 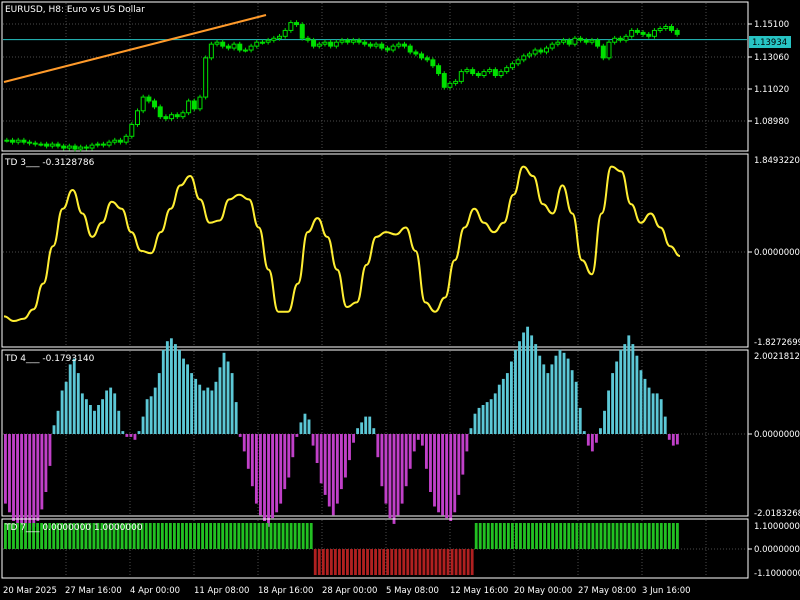 I want to click on td7-axis: 1.1000000 0.0000000 -1.1000000, so click(x=774, y=550).